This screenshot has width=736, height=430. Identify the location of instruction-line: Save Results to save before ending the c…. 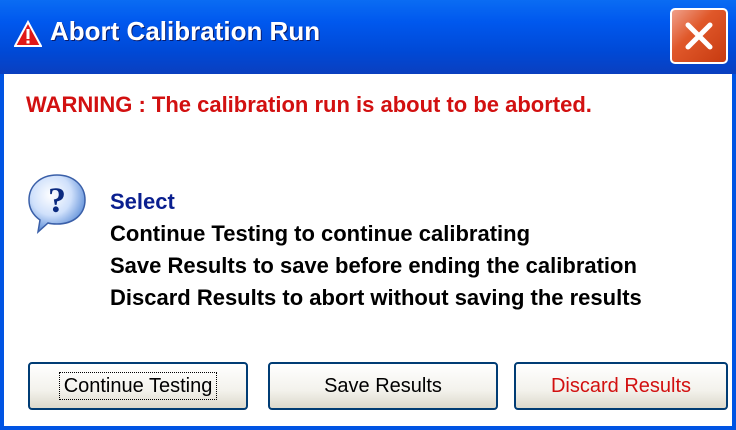
(373, 265).